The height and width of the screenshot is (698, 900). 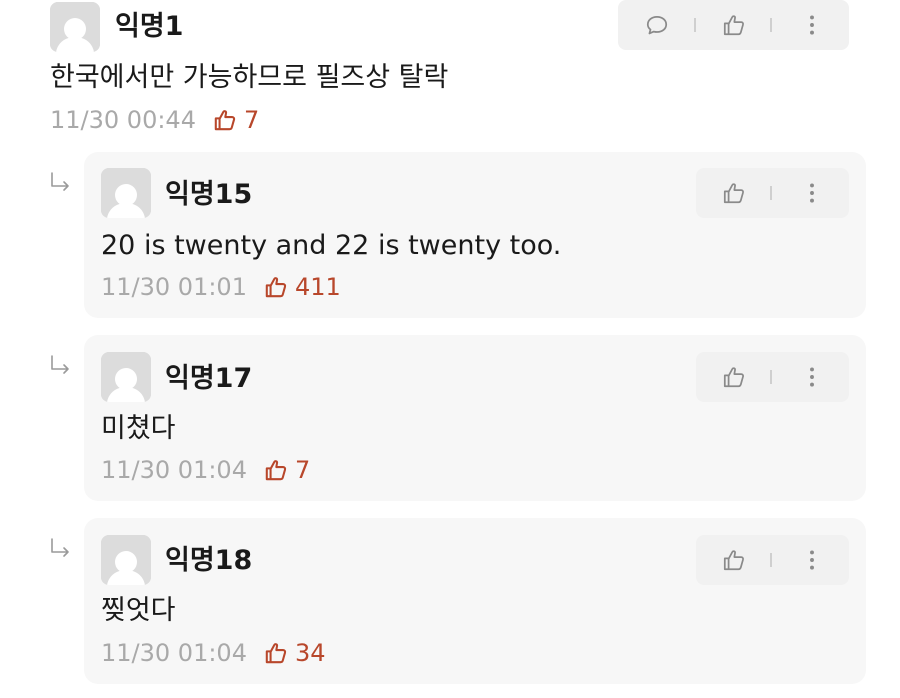 I want to click on comment-meta: 11/30 01:04 34, so click(x=213, y=653).